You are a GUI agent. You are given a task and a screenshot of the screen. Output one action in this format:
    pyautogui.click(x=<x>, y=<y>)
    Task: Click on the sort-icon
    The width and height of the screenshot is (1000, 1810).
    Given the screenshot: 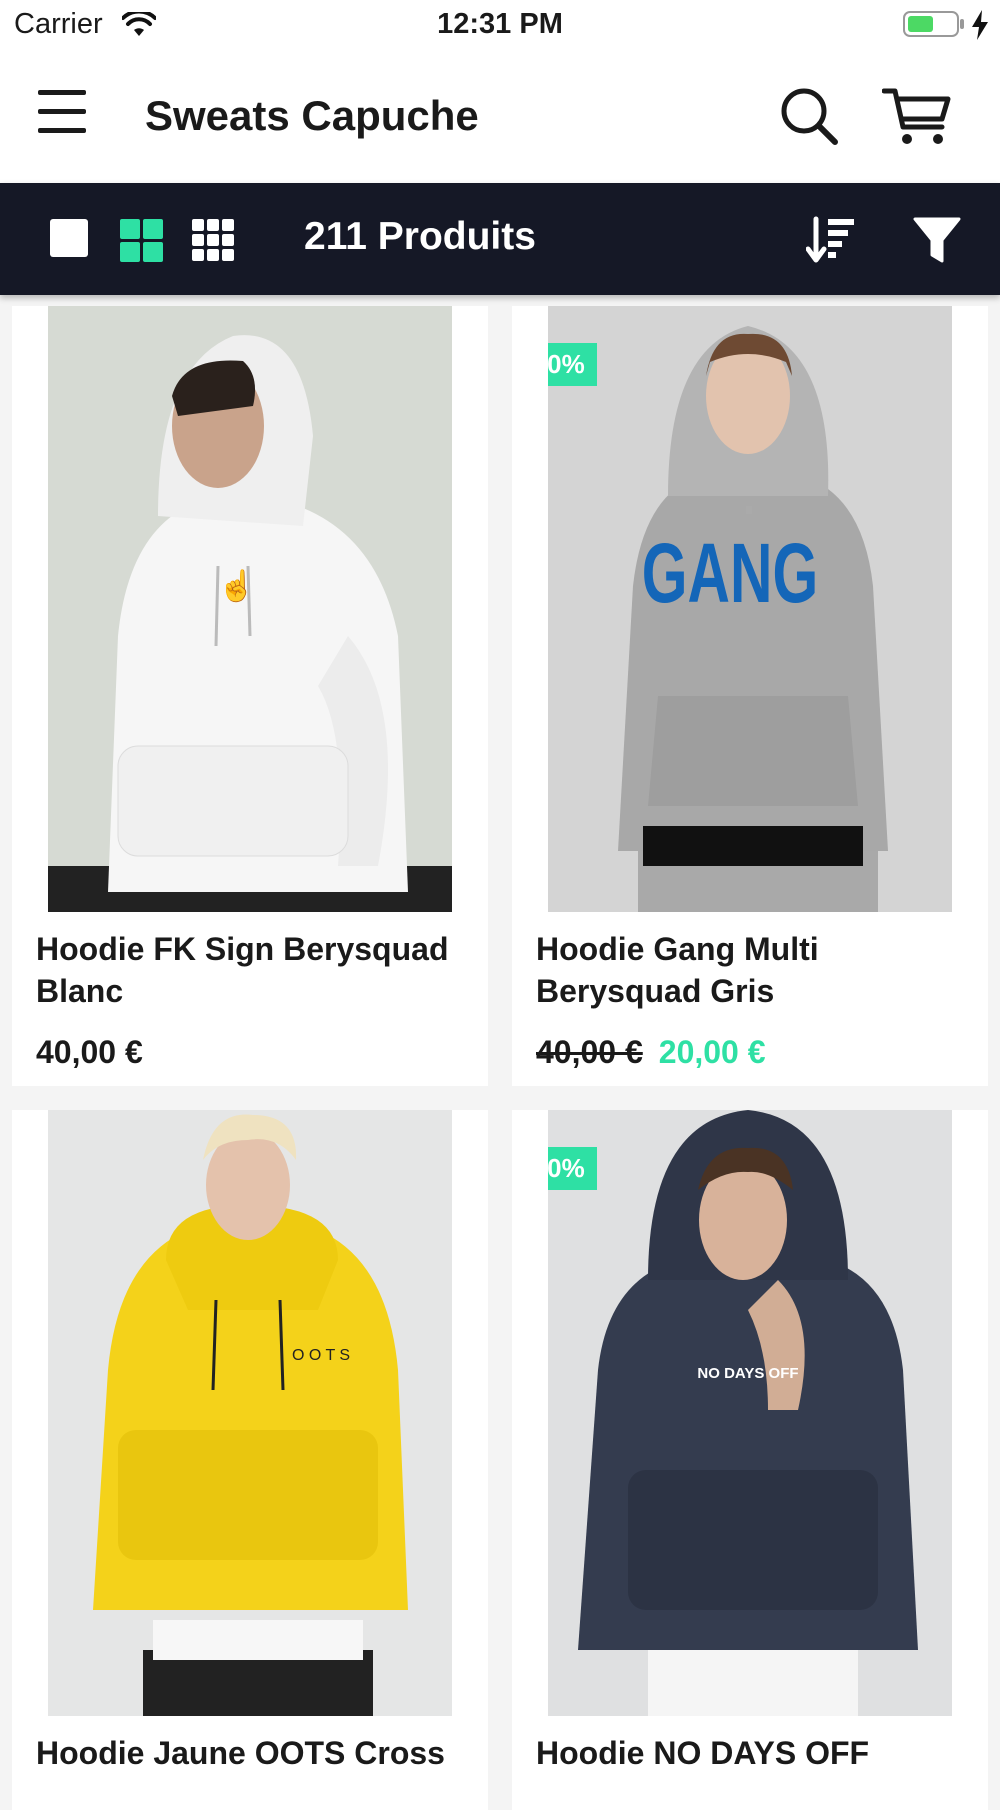 What is the action you would take?
    pyautogui.click(x=831, y=240)
    